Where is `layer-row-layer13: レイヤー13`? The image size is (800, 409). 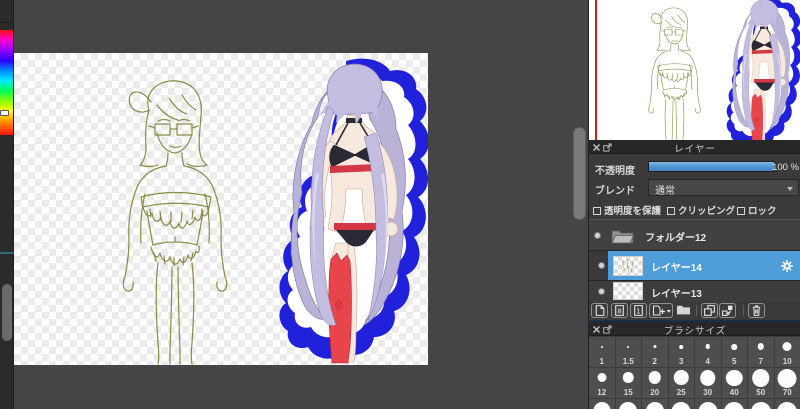
layer-row-layer13: レイヤー13 is located at coordinates (694, 291).